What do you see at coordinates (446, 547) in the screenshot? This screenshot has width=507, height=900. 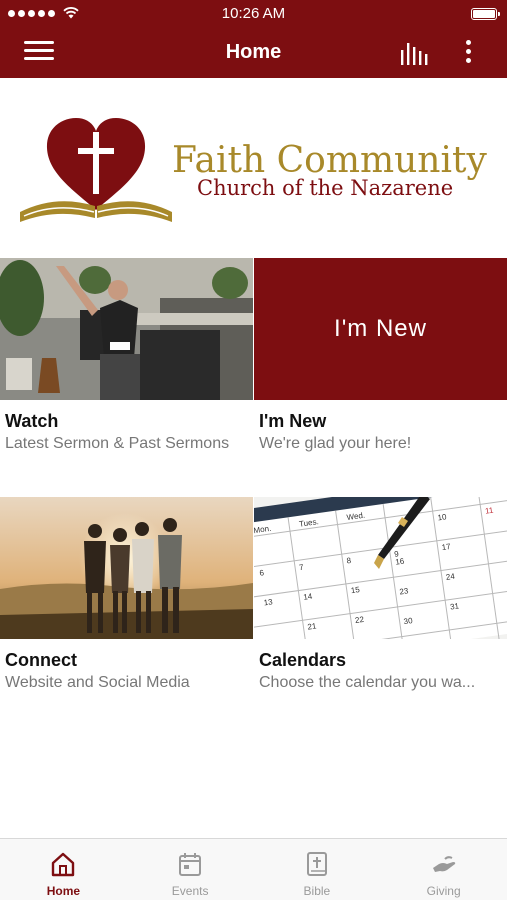 I see `calendar-date: 17` at bounding box center [446, 547].